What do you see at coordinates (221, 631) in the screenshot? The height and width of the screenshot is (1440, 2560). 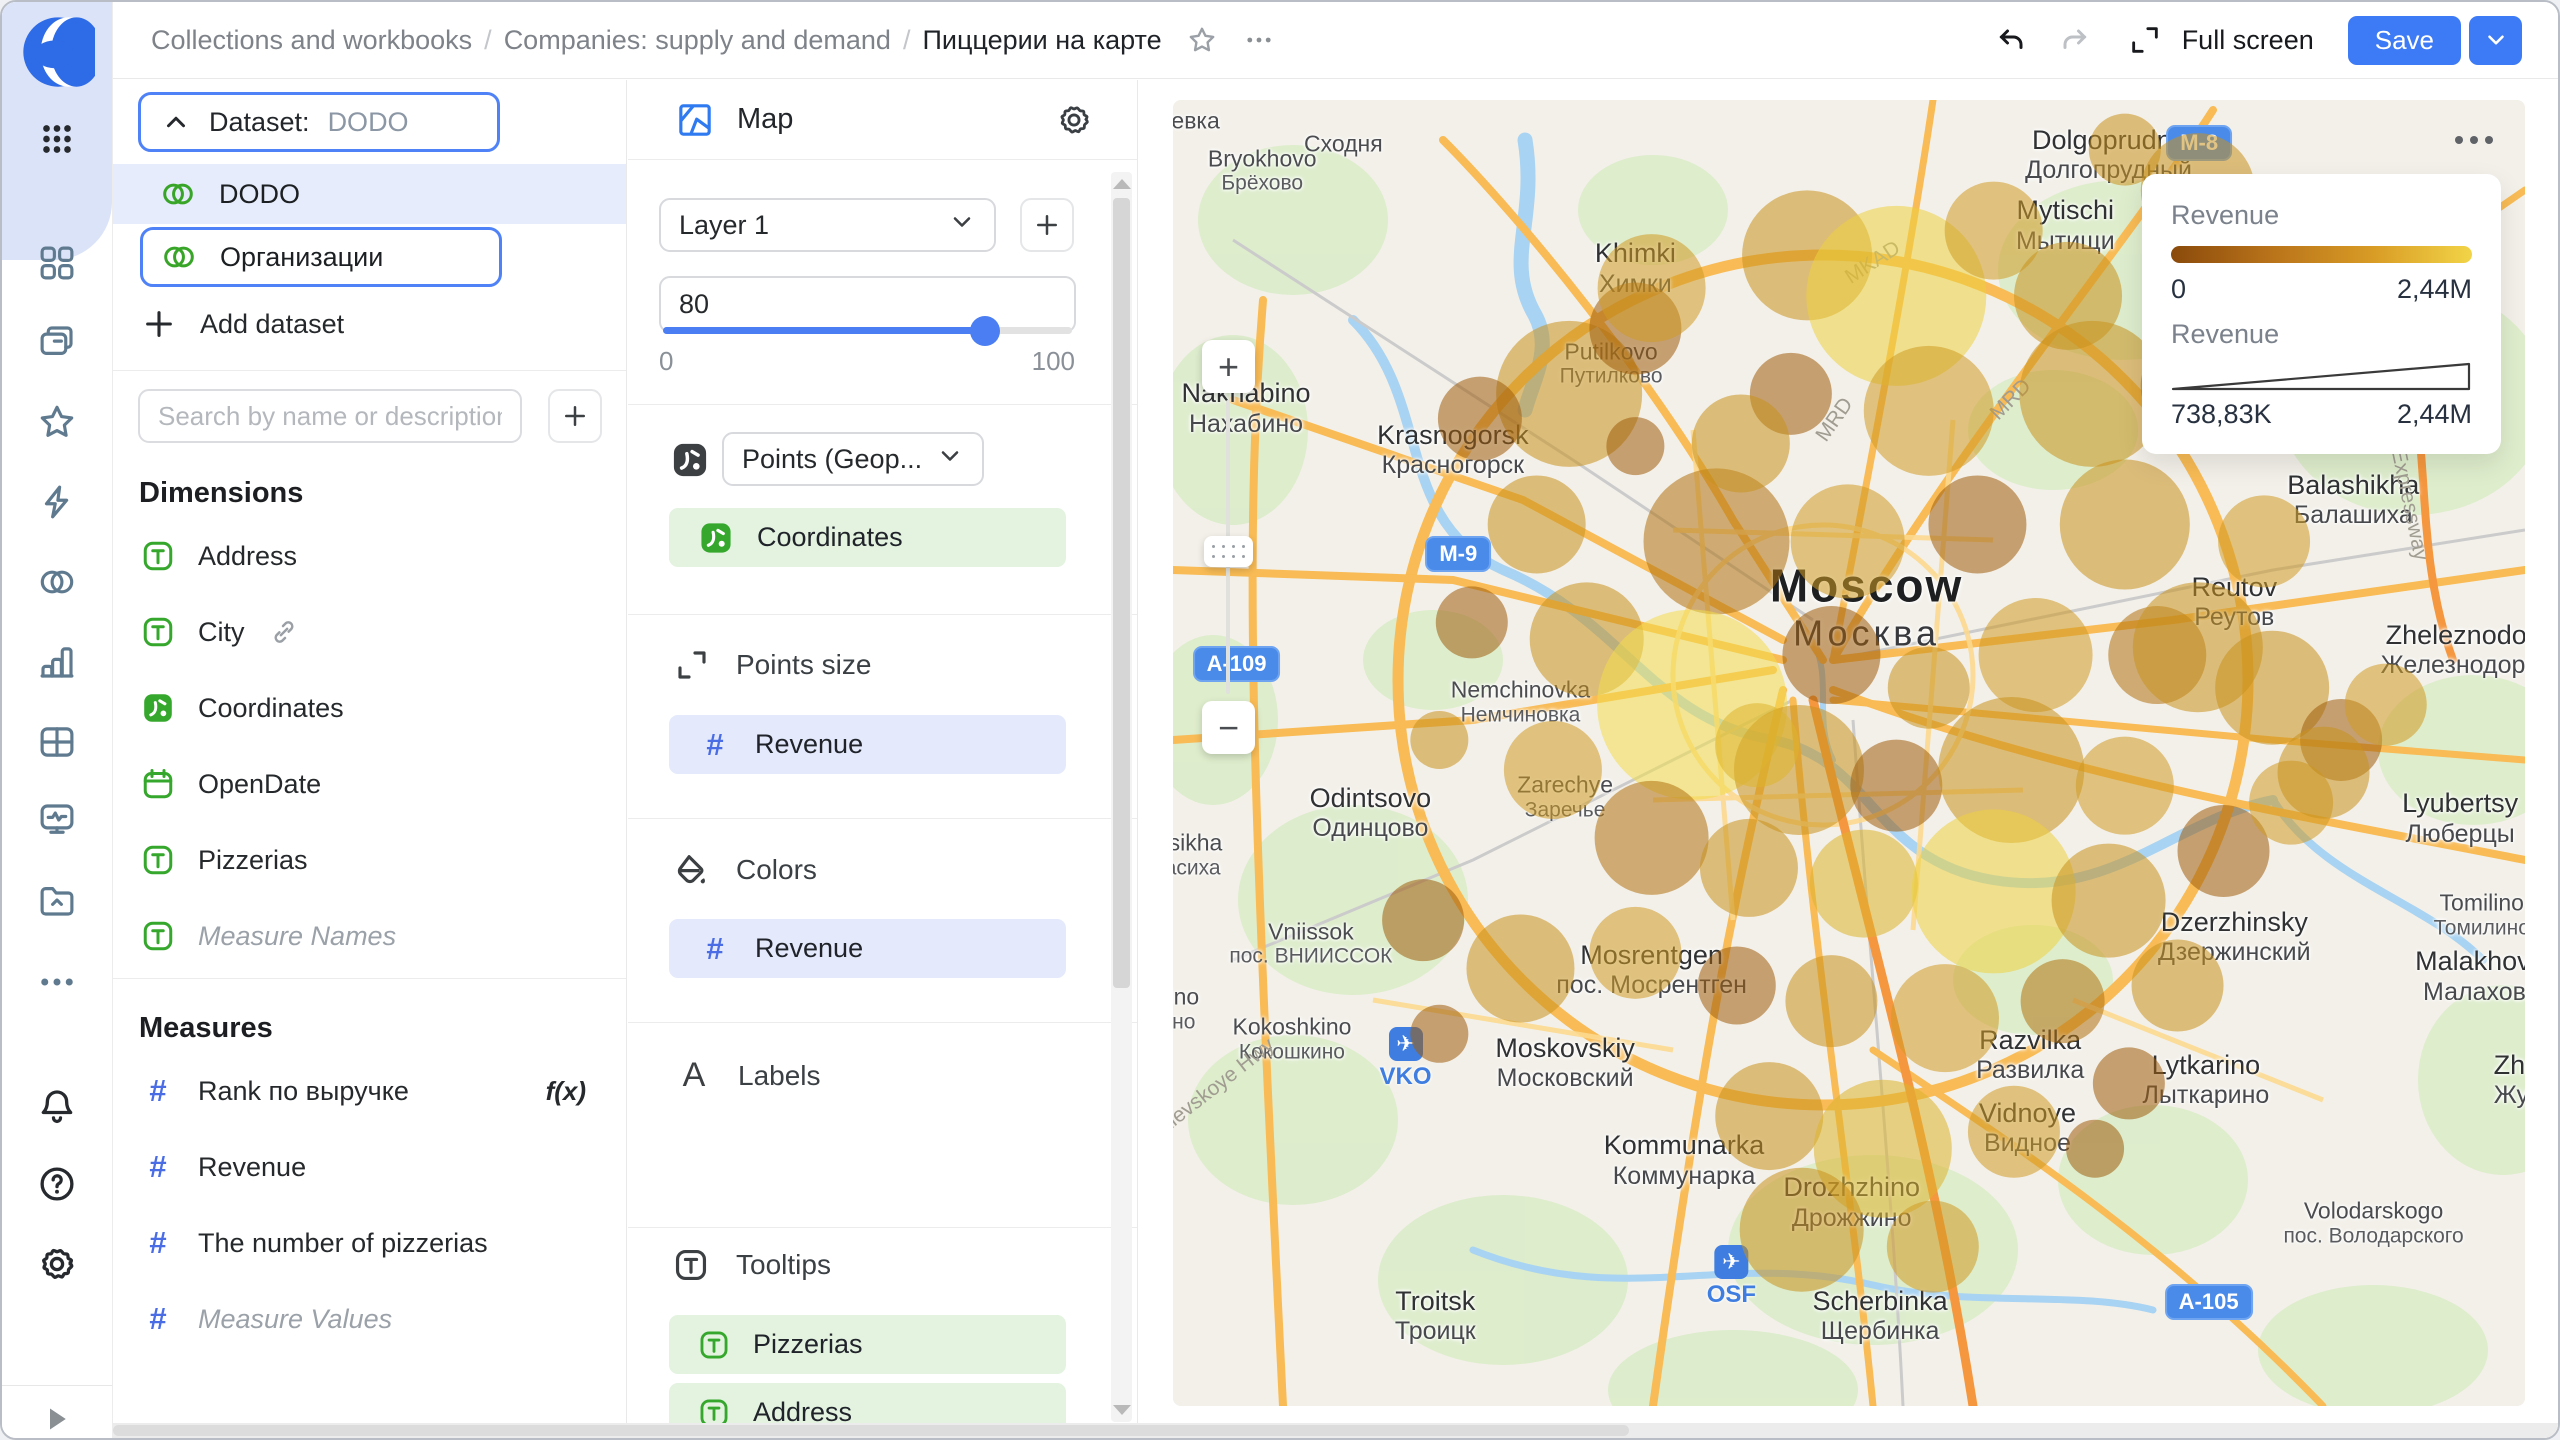 I see `field-label: City` at bounding box center [221, 631].